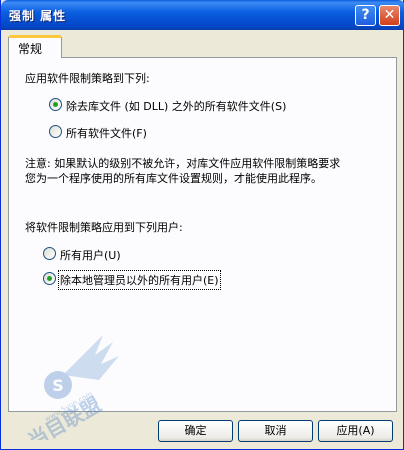  I want to click on close-icon: ✕, so click(389, 15).